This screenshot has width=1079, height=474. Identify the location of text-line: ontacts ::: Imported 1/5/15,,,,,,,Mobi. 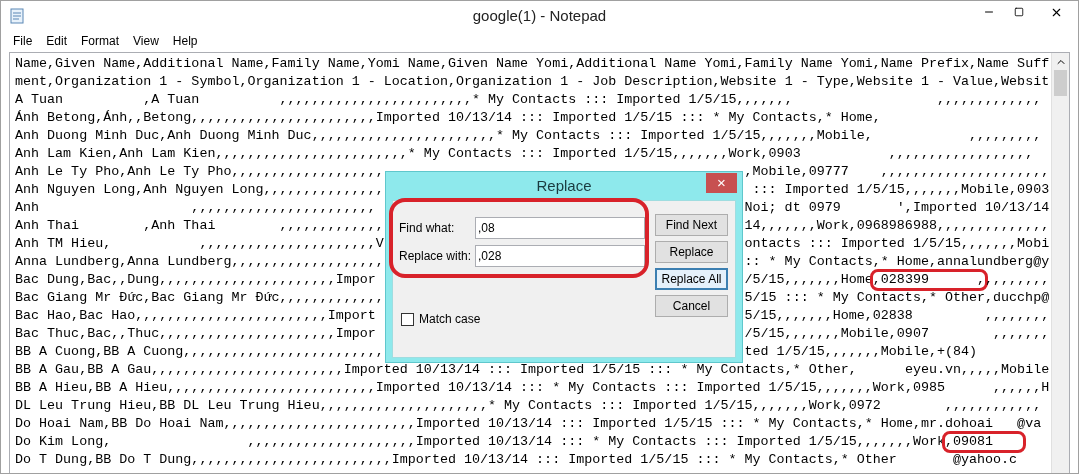
(897, 243).